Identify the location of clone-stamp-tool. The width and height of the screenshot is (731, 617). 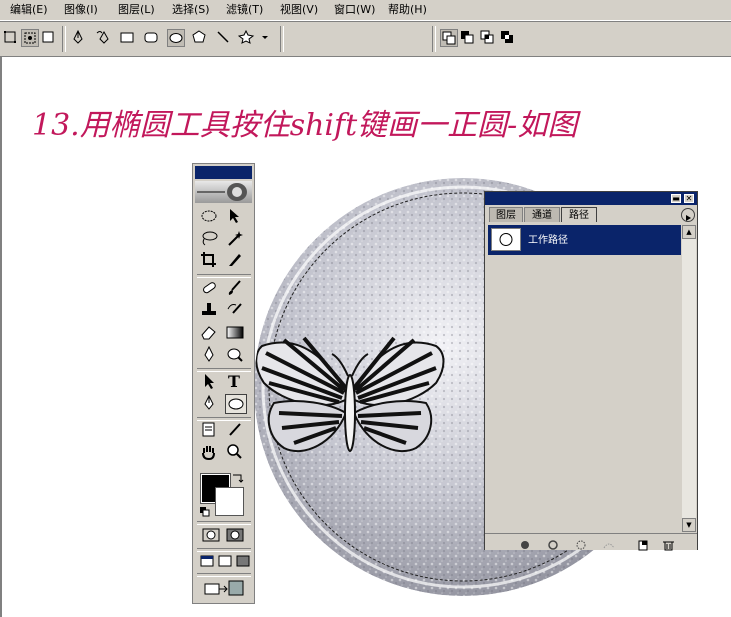
(210, 311).